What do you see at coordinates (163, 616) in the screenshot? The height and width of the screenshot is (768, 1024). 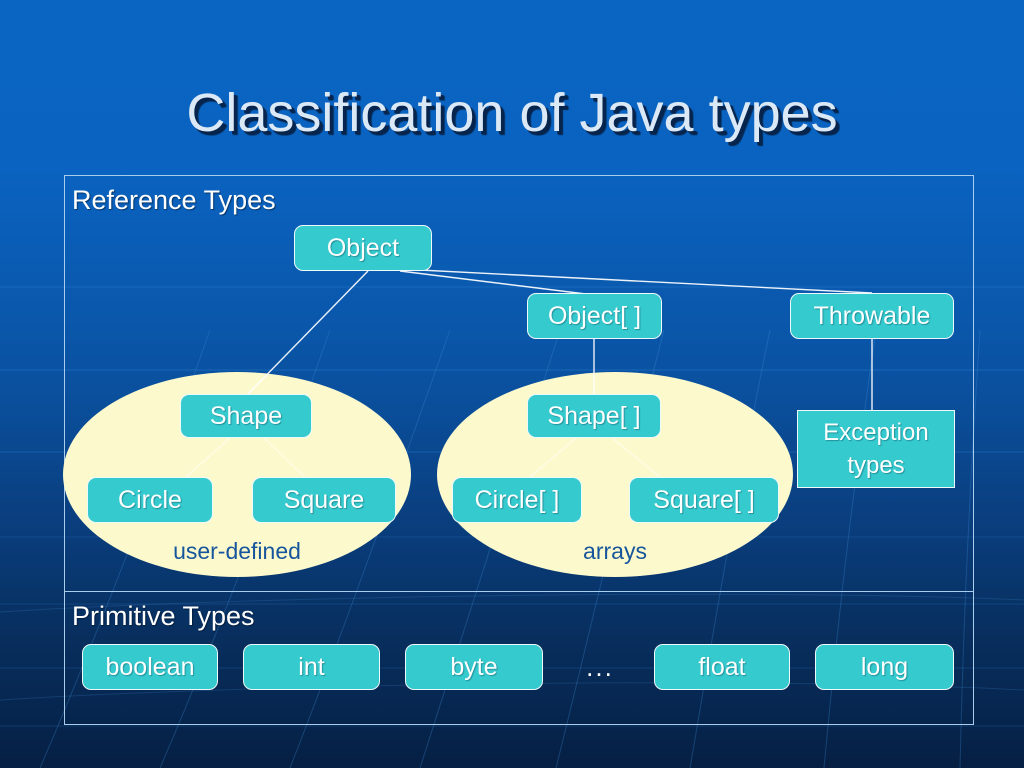 I see `section-label-primitive-types: Primitive Types` at bounding box center [163, 616].